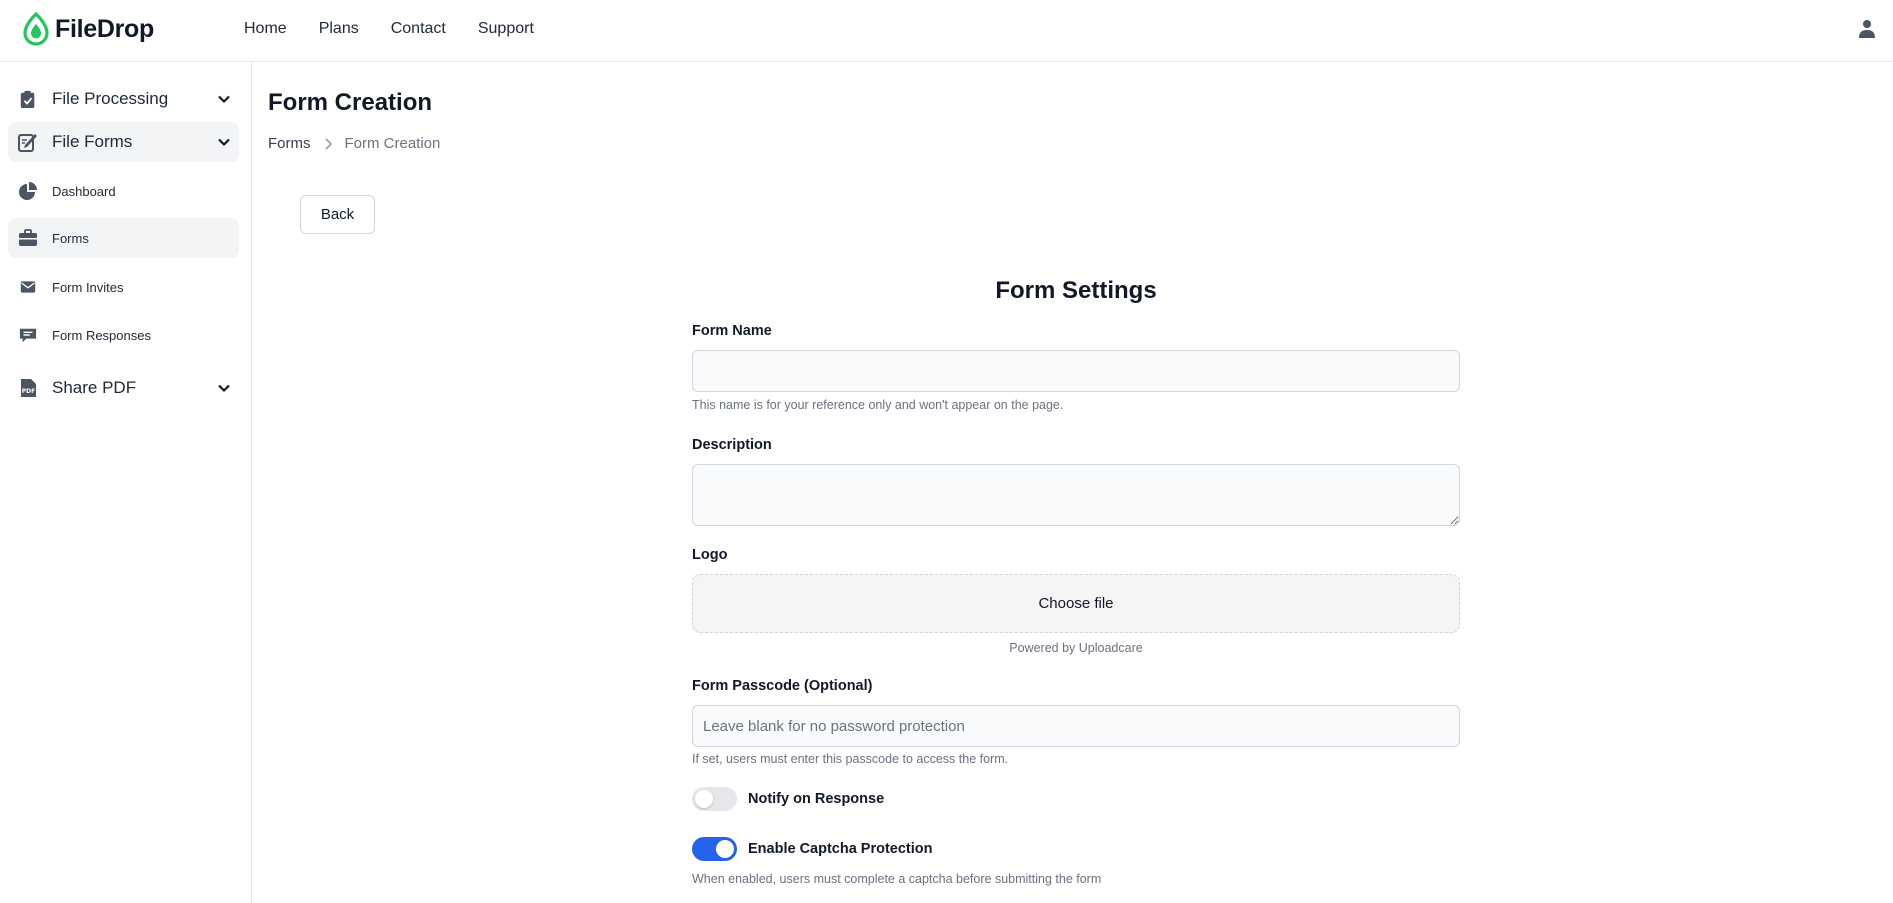 This screenshot has width=1893, height=903. I want to click on description-textarea, so click(1076, 495).